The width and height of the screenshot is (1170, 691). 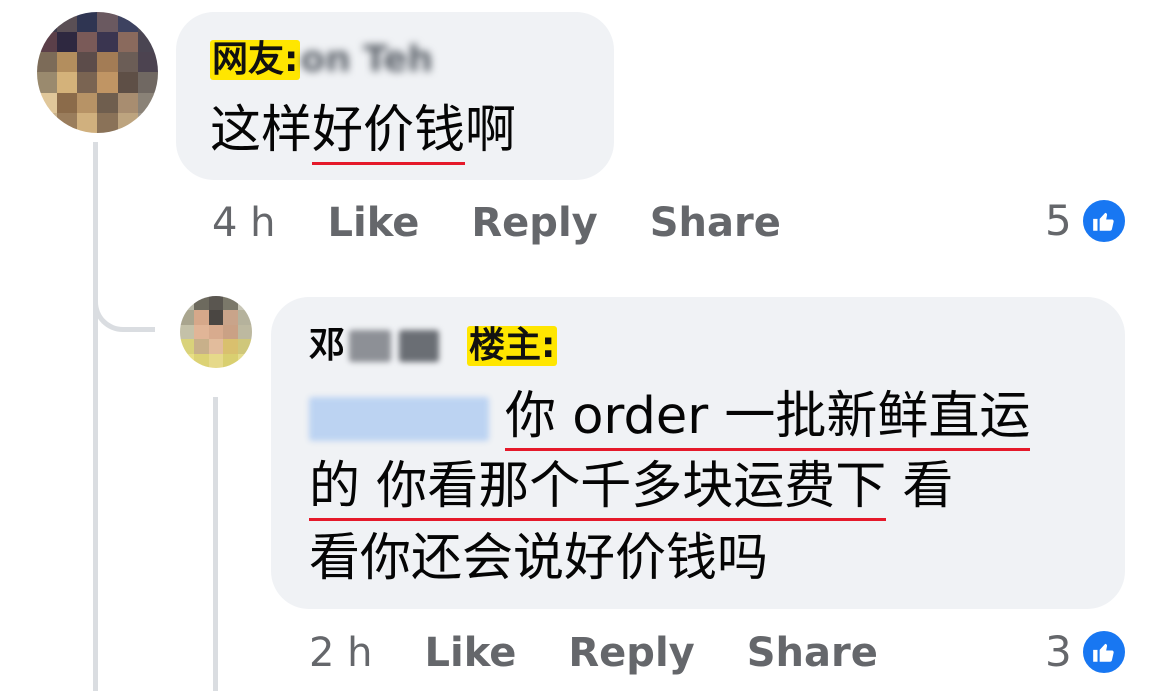 I want to click on author-tag: 网友:, so click(x=255, y=59).